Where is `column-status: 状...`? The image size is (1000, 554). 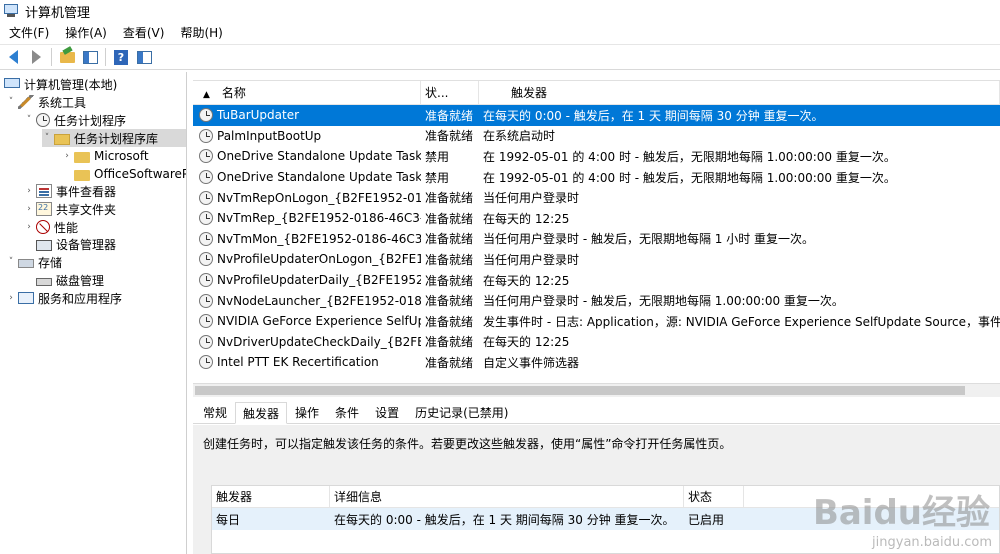
column-status: 状... is located at coordinates (450, 92).